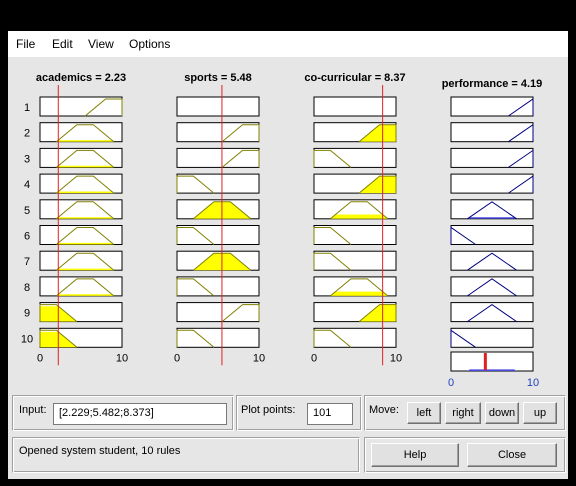  What do you see at coordinates (27, 159) in the screenshot?
I see `rule-number: 3` at bounding box center [27, 159].